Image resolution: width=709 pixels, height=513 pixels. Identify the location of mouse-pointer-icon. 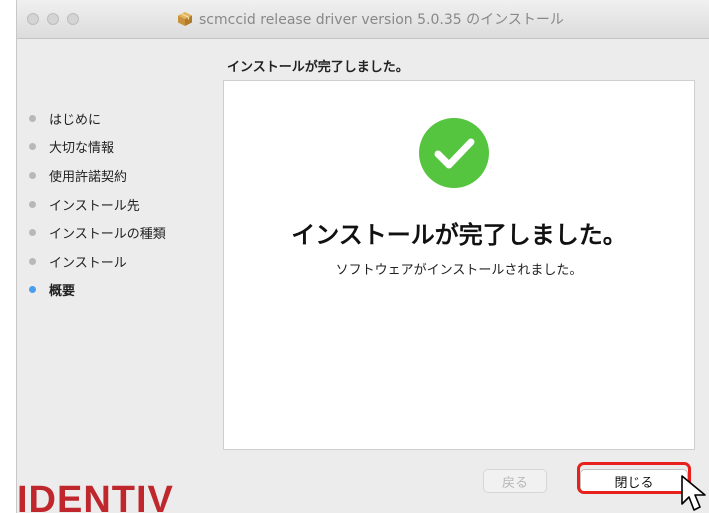
(693, 493).